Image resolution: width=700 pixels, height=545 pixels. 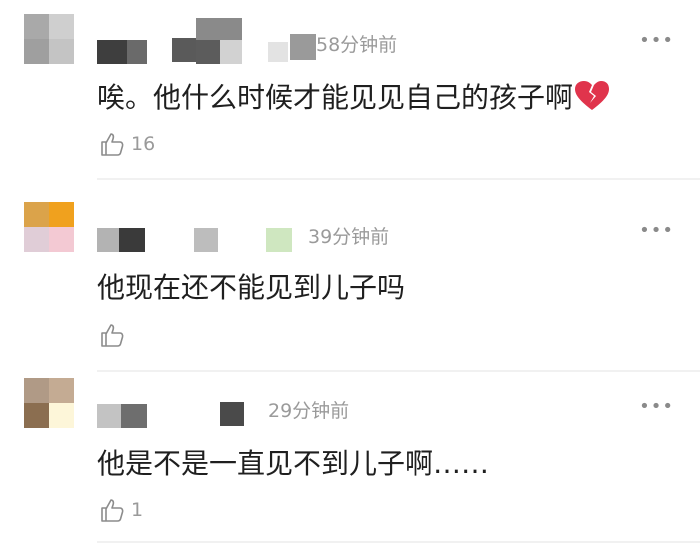 I want to click on comment-text: 他现在还不能见到儿子吗, so click(x=251, y=287).